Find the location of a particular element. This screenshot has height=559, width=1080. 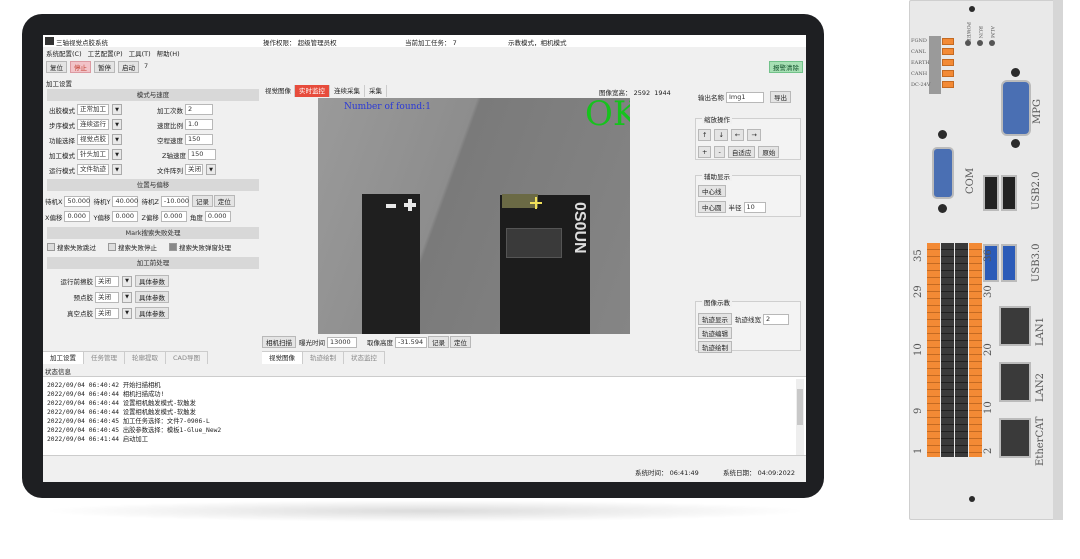

stop-button: 停止 is located at coordinates (80, 67).